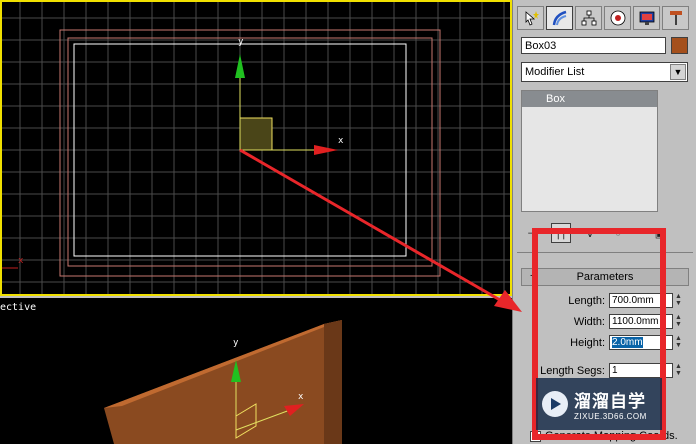 This screenshot has width=696, height=444. I want to click on height-row: Height: 2.0mm ▲ ▼, so click(605, 343).